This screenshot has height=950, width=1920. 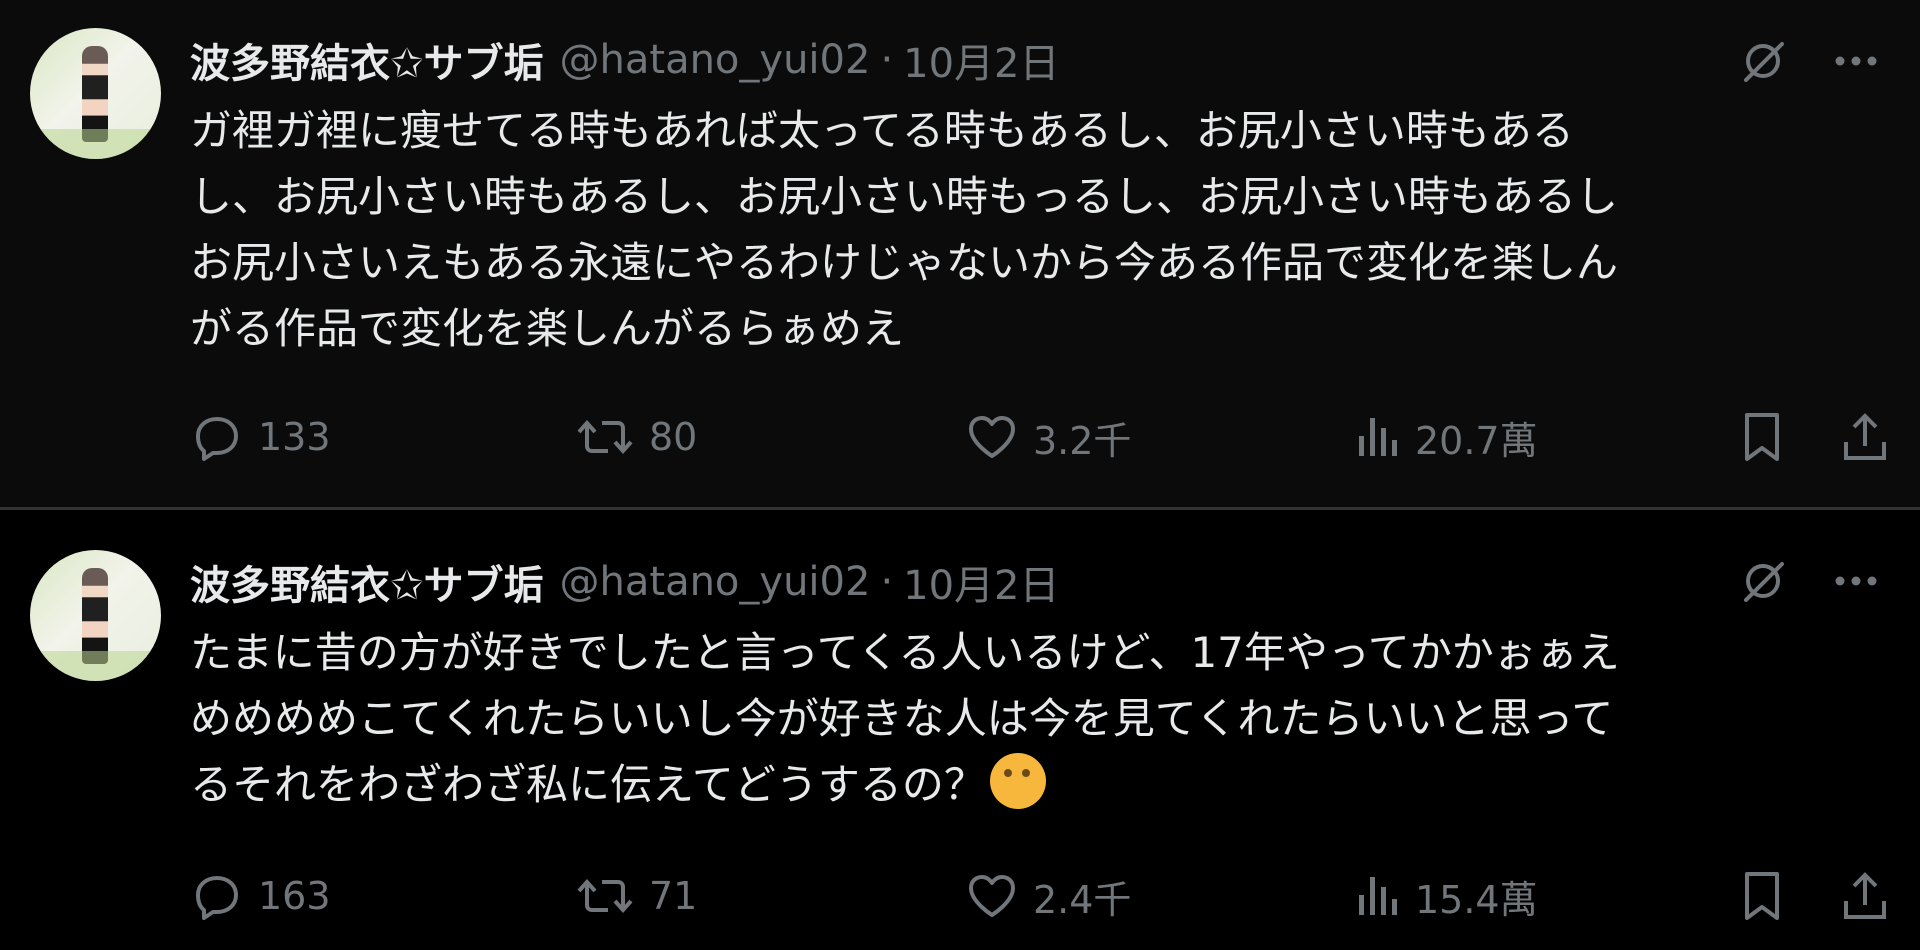 I want to click on reply-button: 133, so click(x=260, y=437).